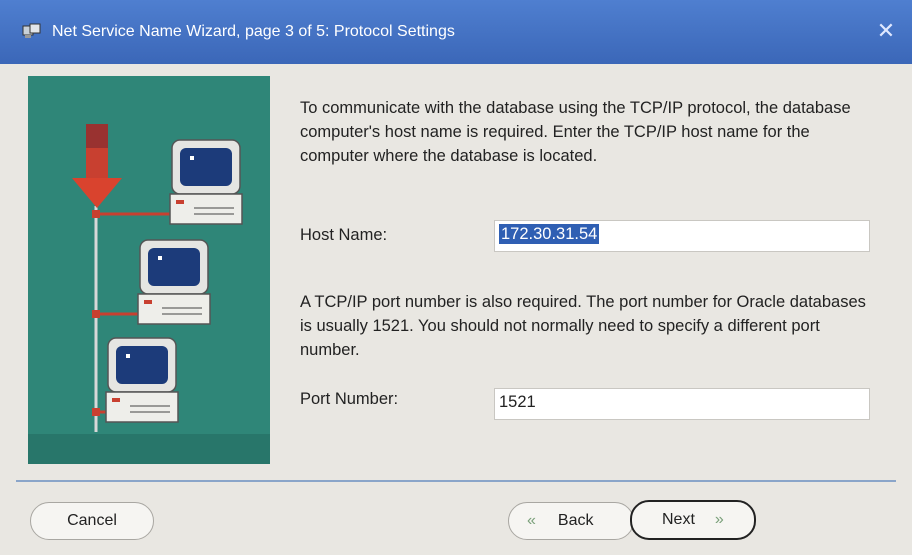  I want to click on chevron-right-icon: », so click(719, 519).